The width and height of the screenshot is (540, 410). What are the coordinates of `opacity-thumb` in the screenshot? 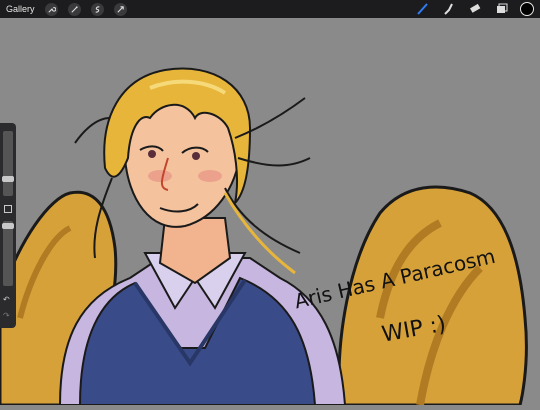 It's located at (8, 226).